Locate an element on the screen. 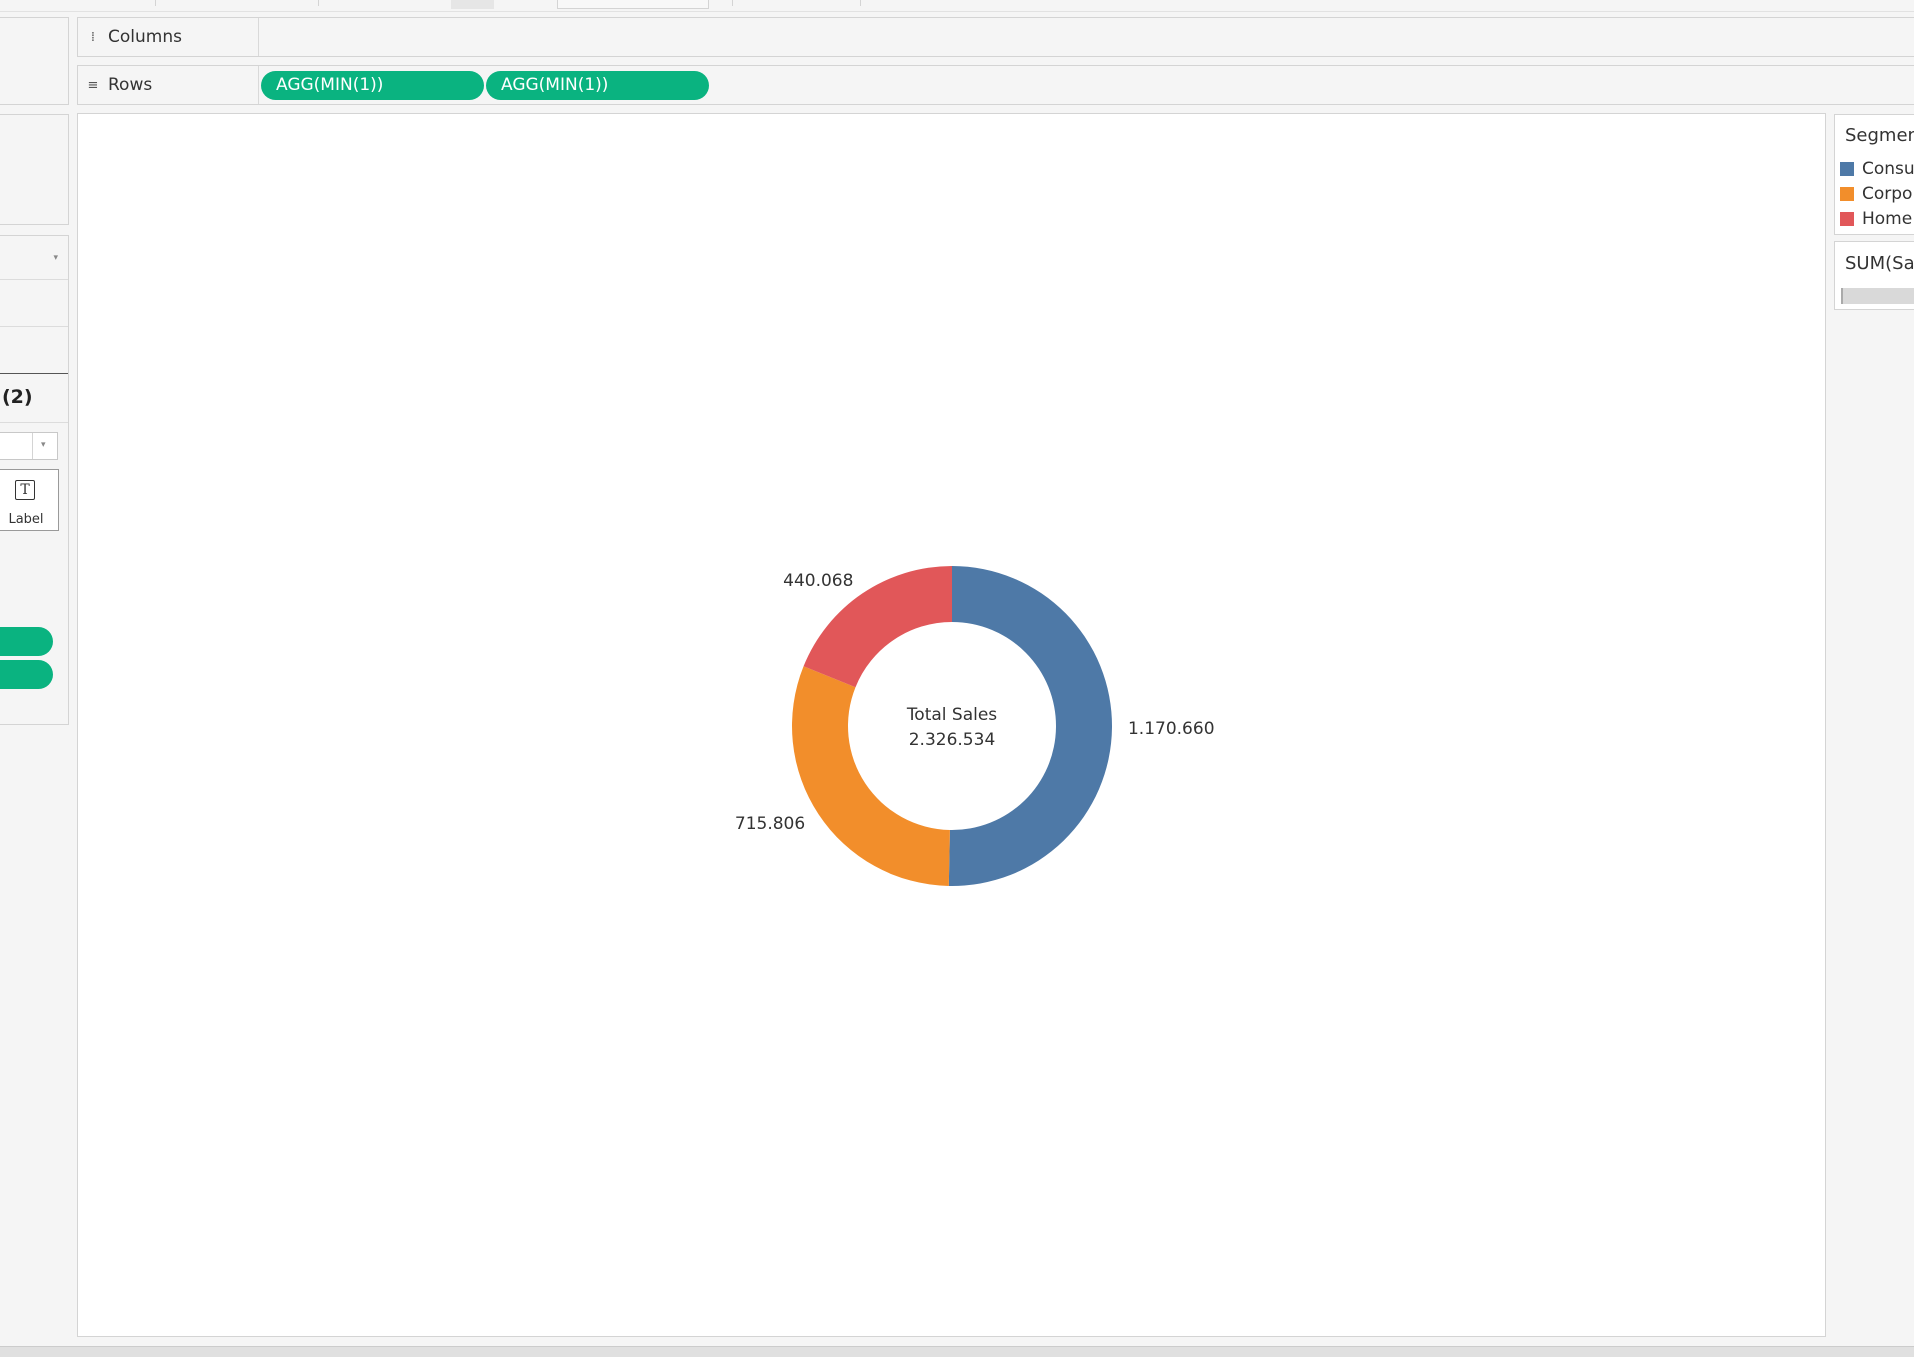 This screenshot has width=1914, height=1357. slice-corporate is located at coordinates (871, 776).